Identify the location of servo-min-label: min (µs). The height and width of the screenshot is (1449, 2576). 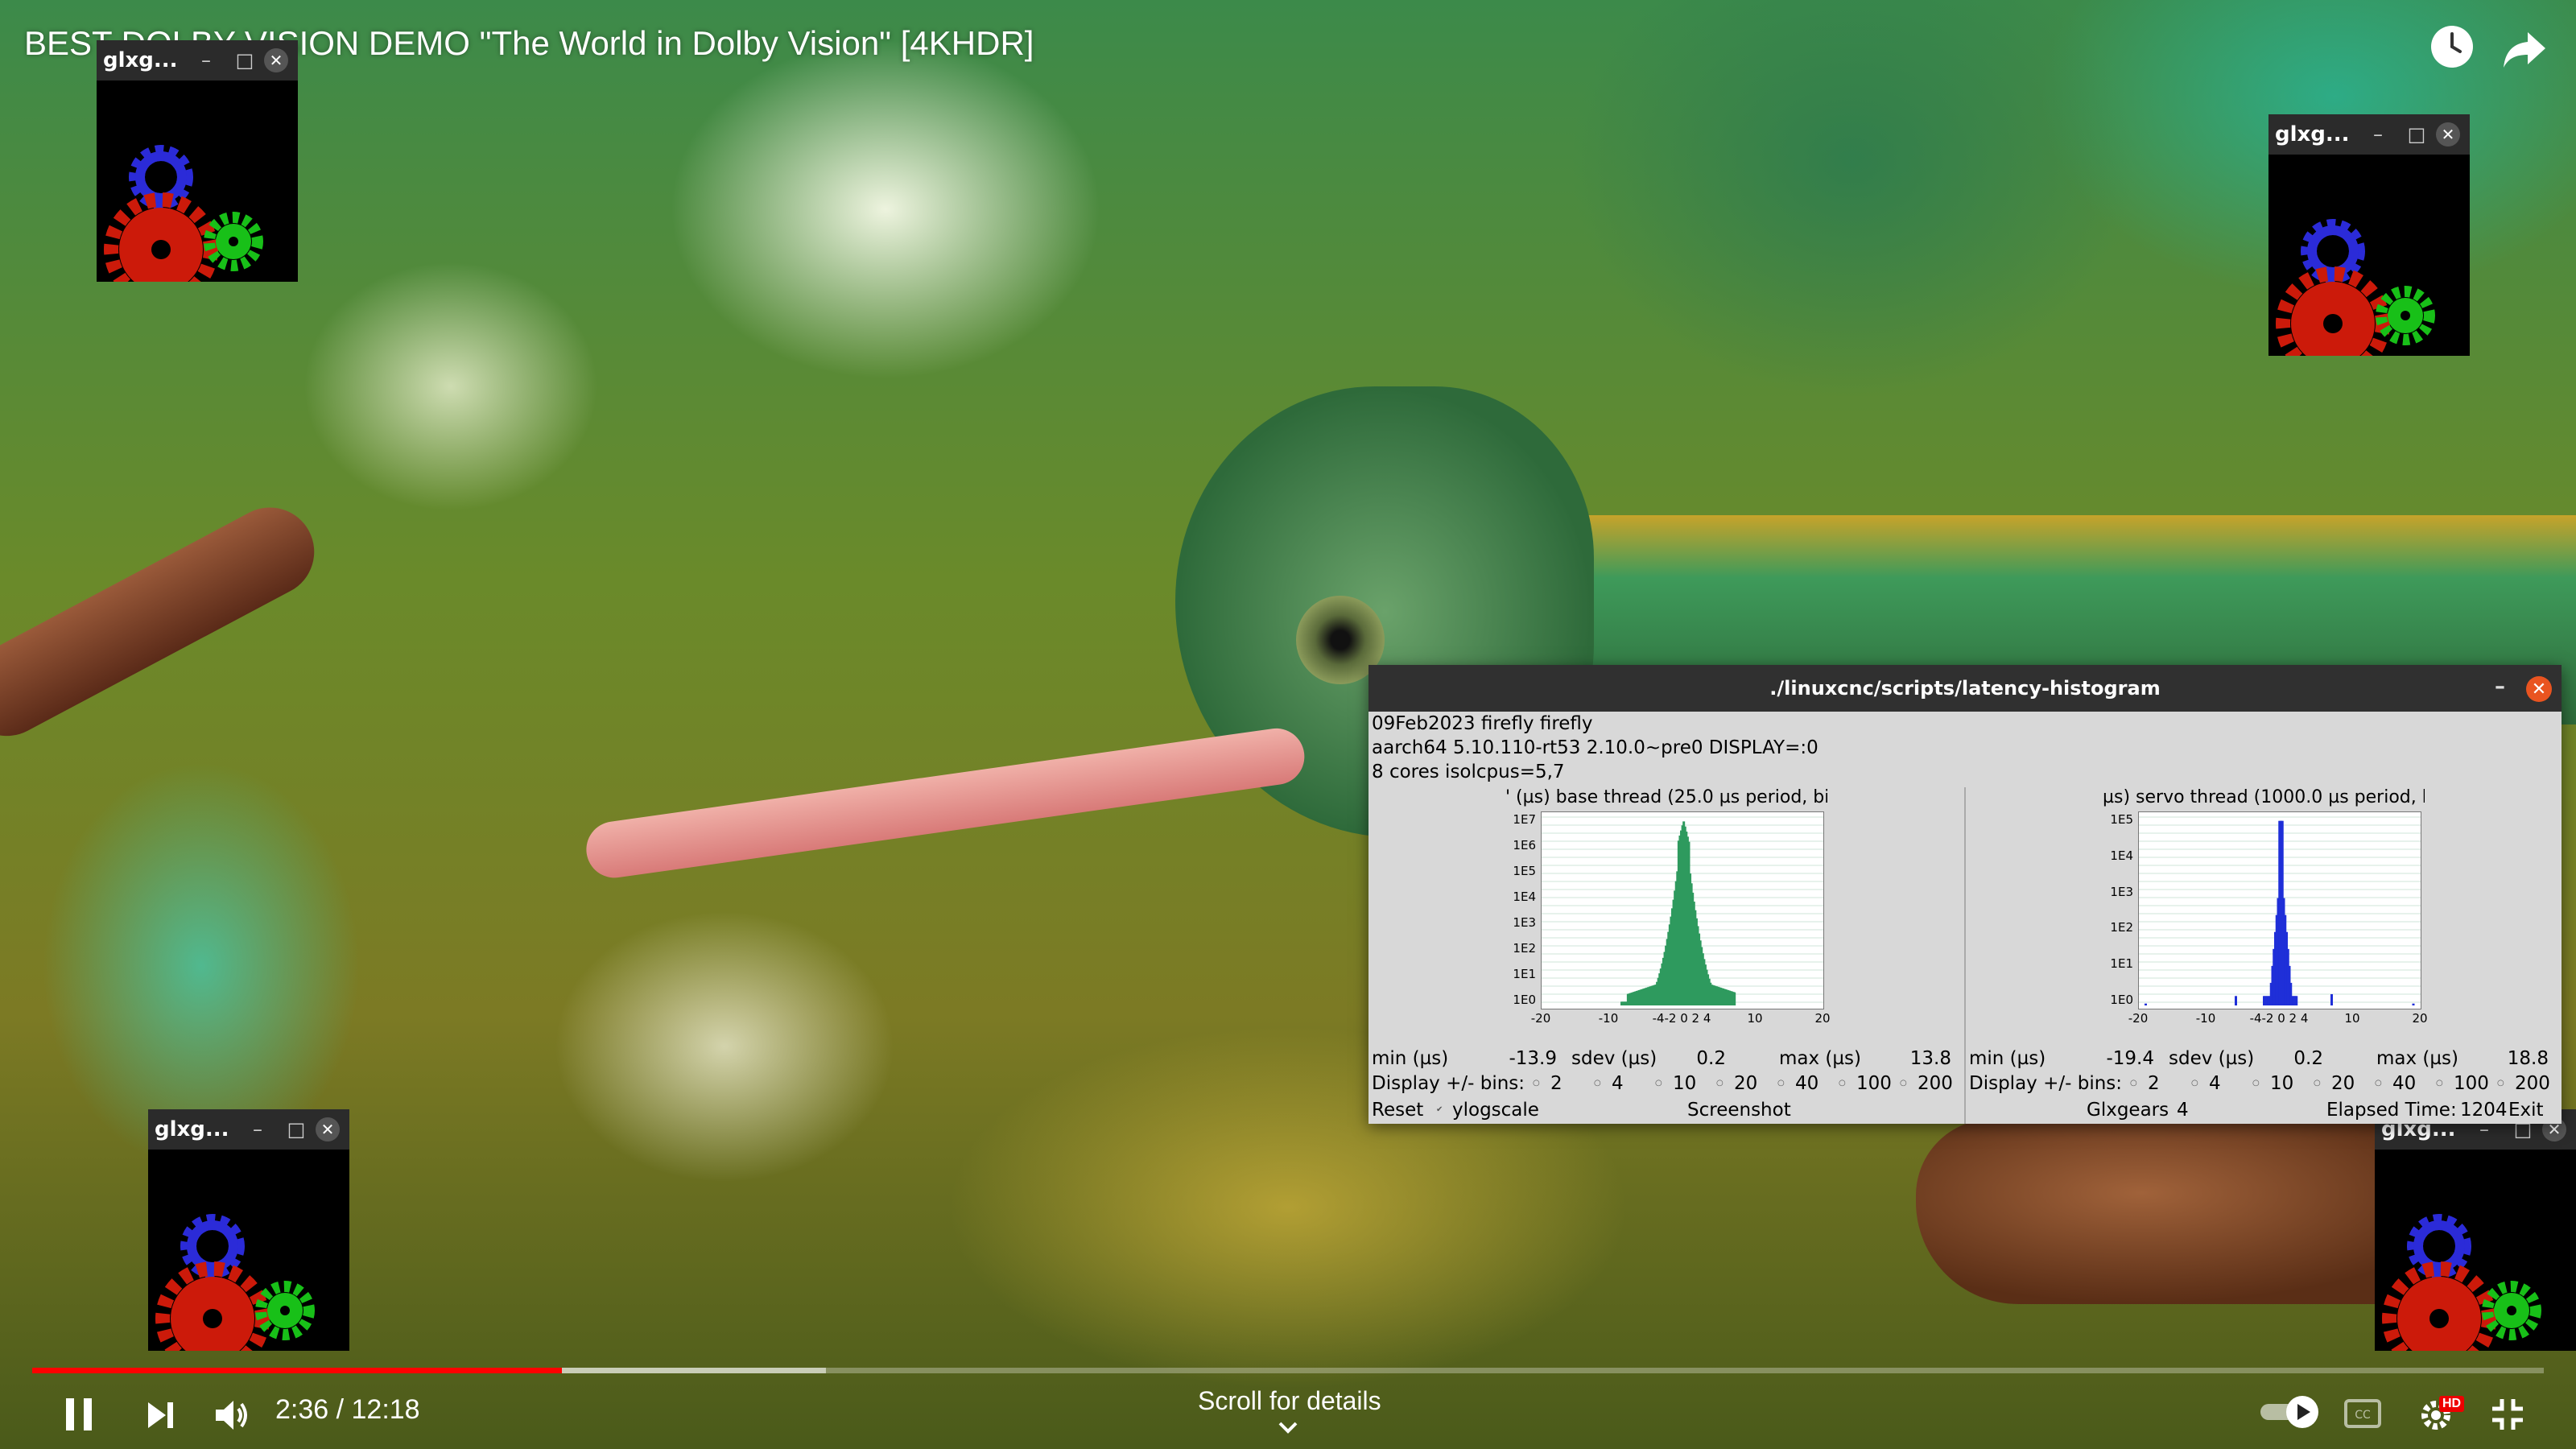
(2008, 1058).